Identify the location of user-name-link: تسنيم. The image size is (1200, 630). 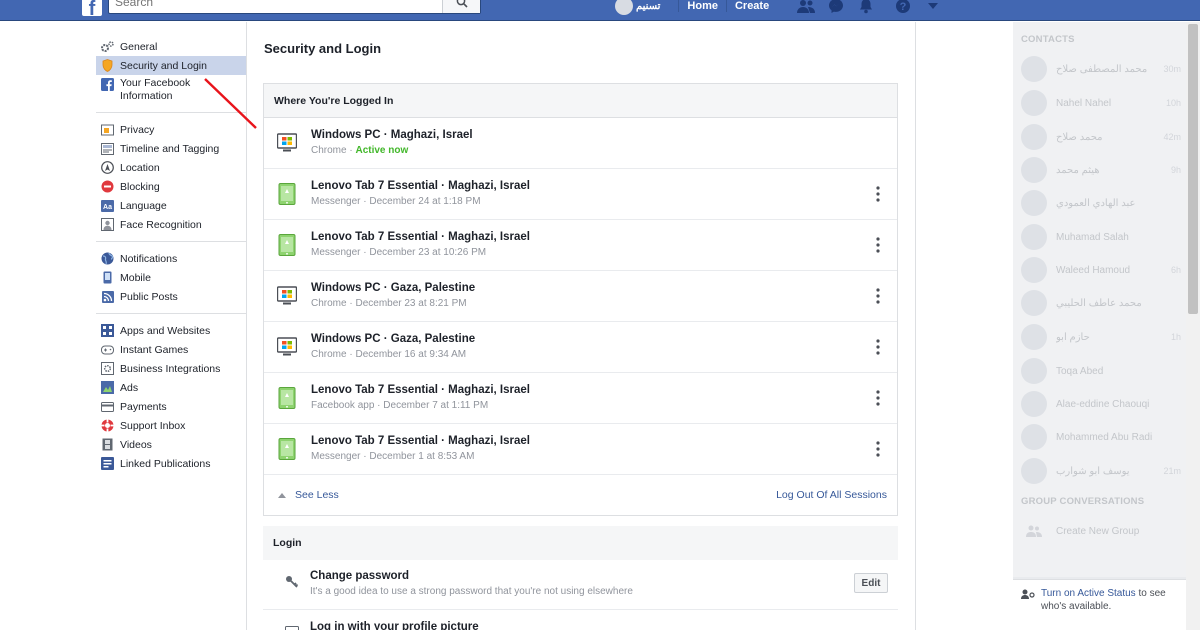
(648, 6).